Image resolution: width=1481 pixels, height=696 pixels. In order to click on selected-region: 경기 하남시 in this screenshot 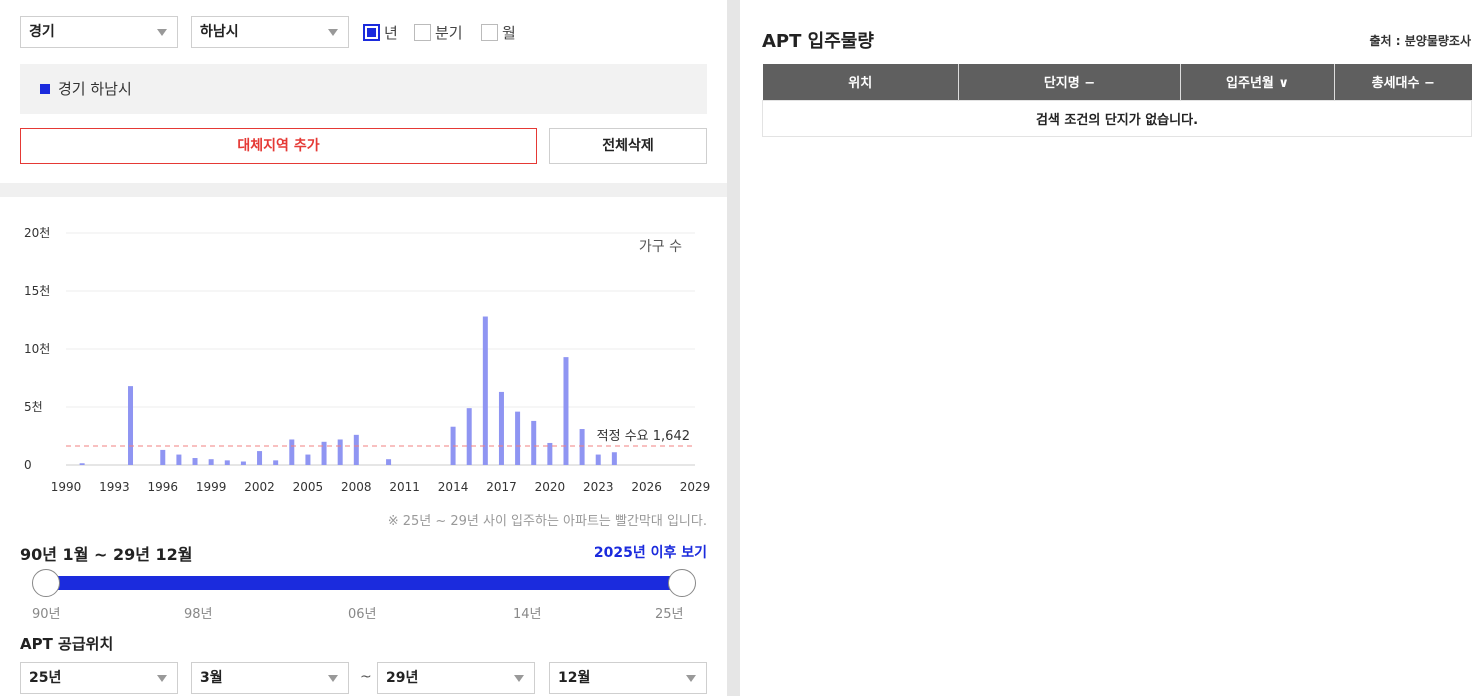, I will do `click(363, 89)`.